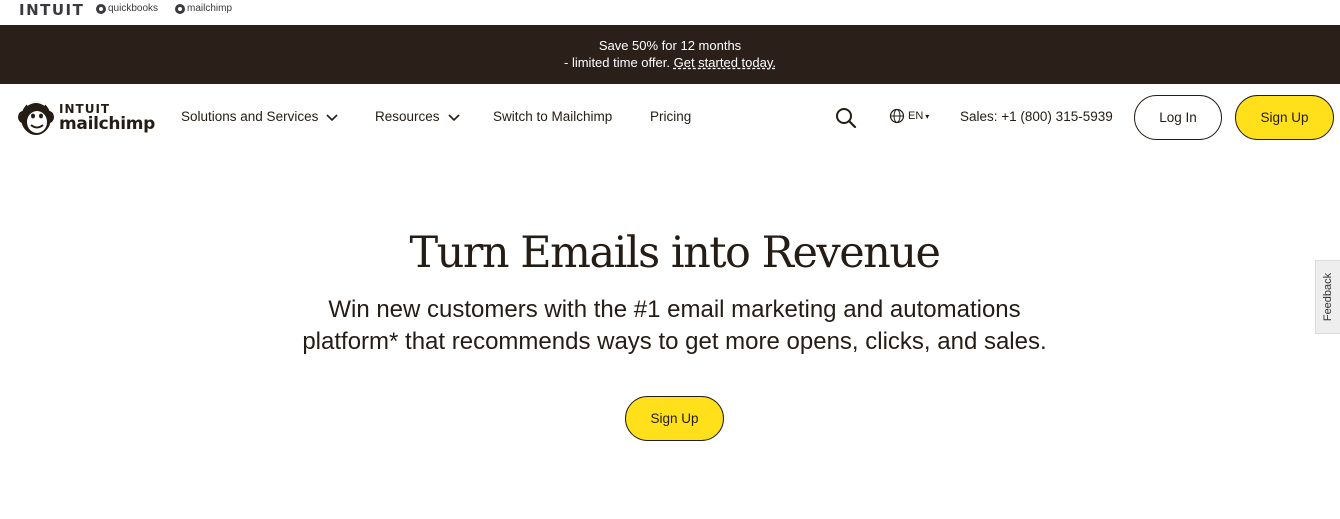  What do you see at coordinates (897, 116) in the screenshot?
I see `globe-icon` at bounding box center [897, 116].